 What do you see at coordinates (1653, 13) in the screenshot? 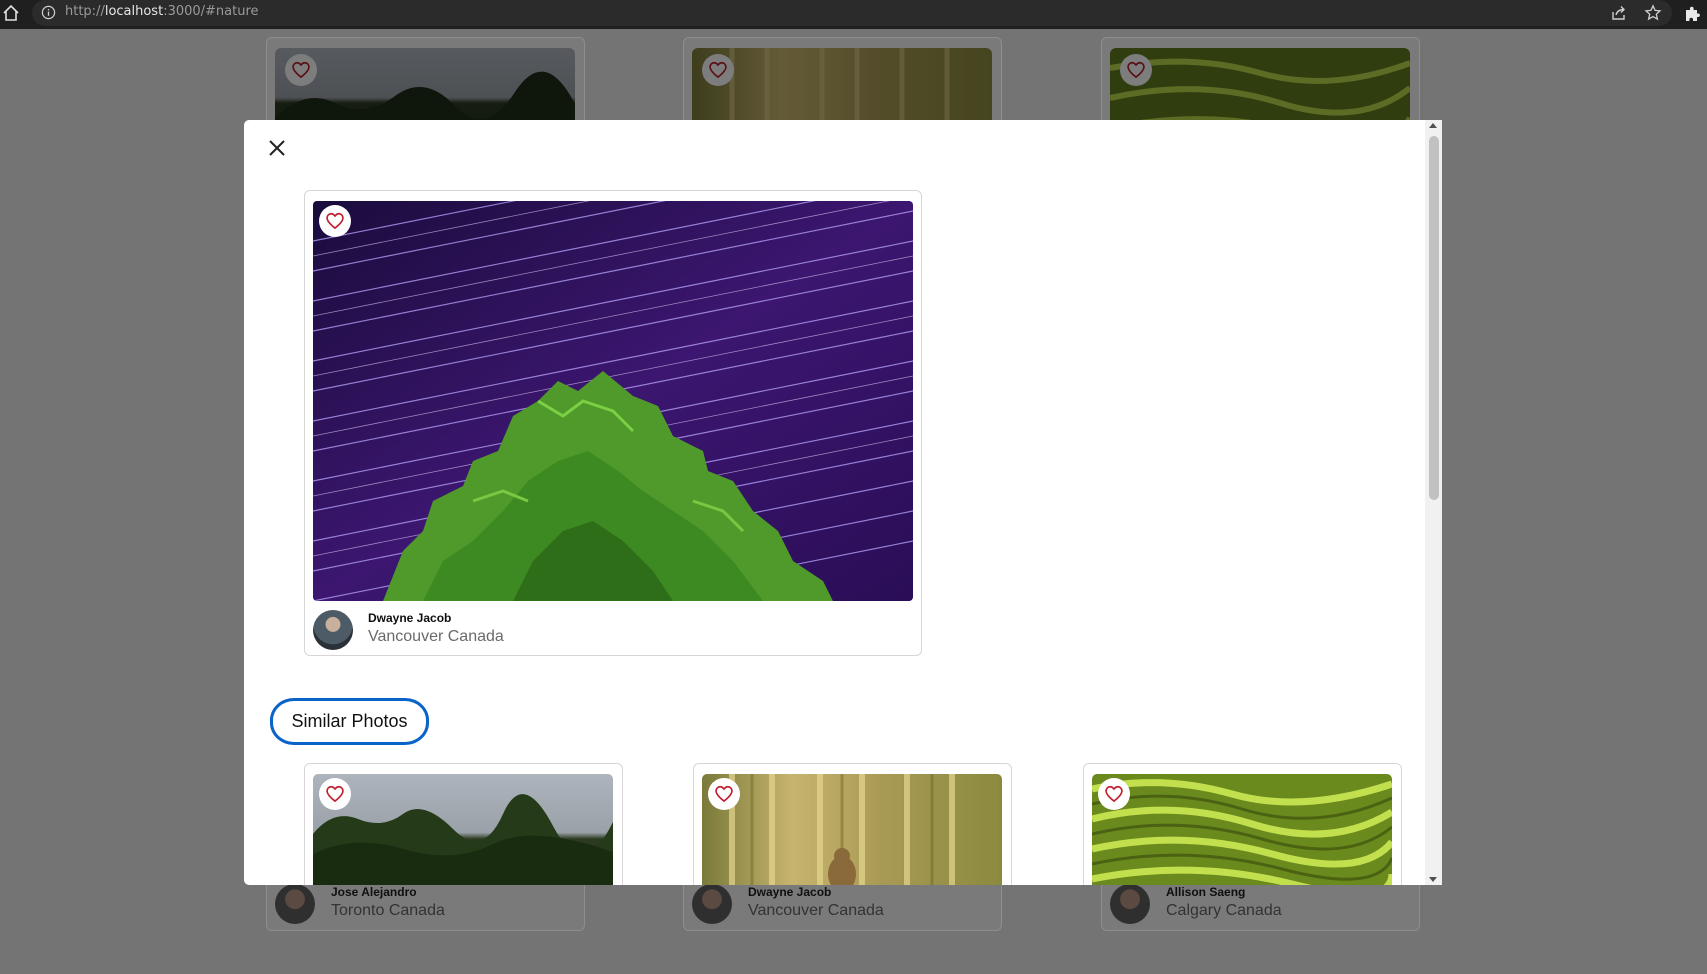
I see `star-icon` at bounding box center [1653, 13].